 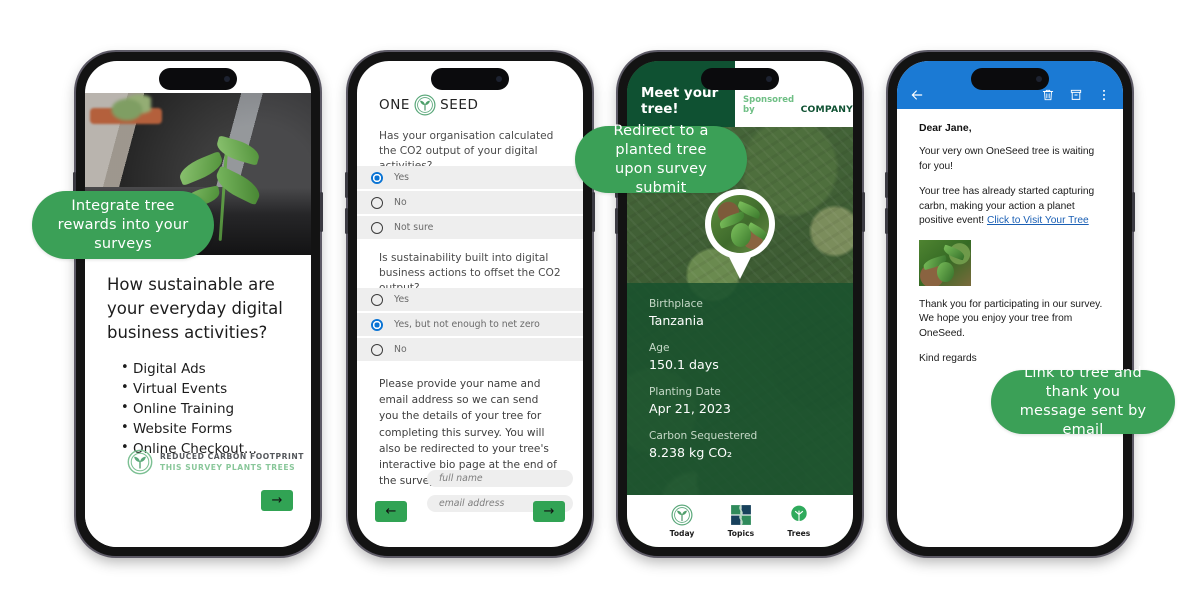 What do you see at coordinates (682, 533) in the screenshot?
I see `tab-label: Today` at bounding box center [682, 533].